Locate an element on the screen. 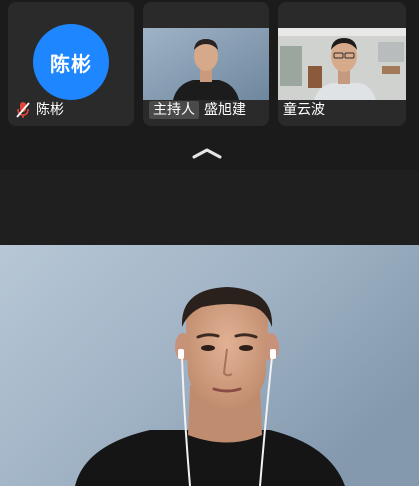  participant-name: 陈彬 is located at coordinates (50, 110).